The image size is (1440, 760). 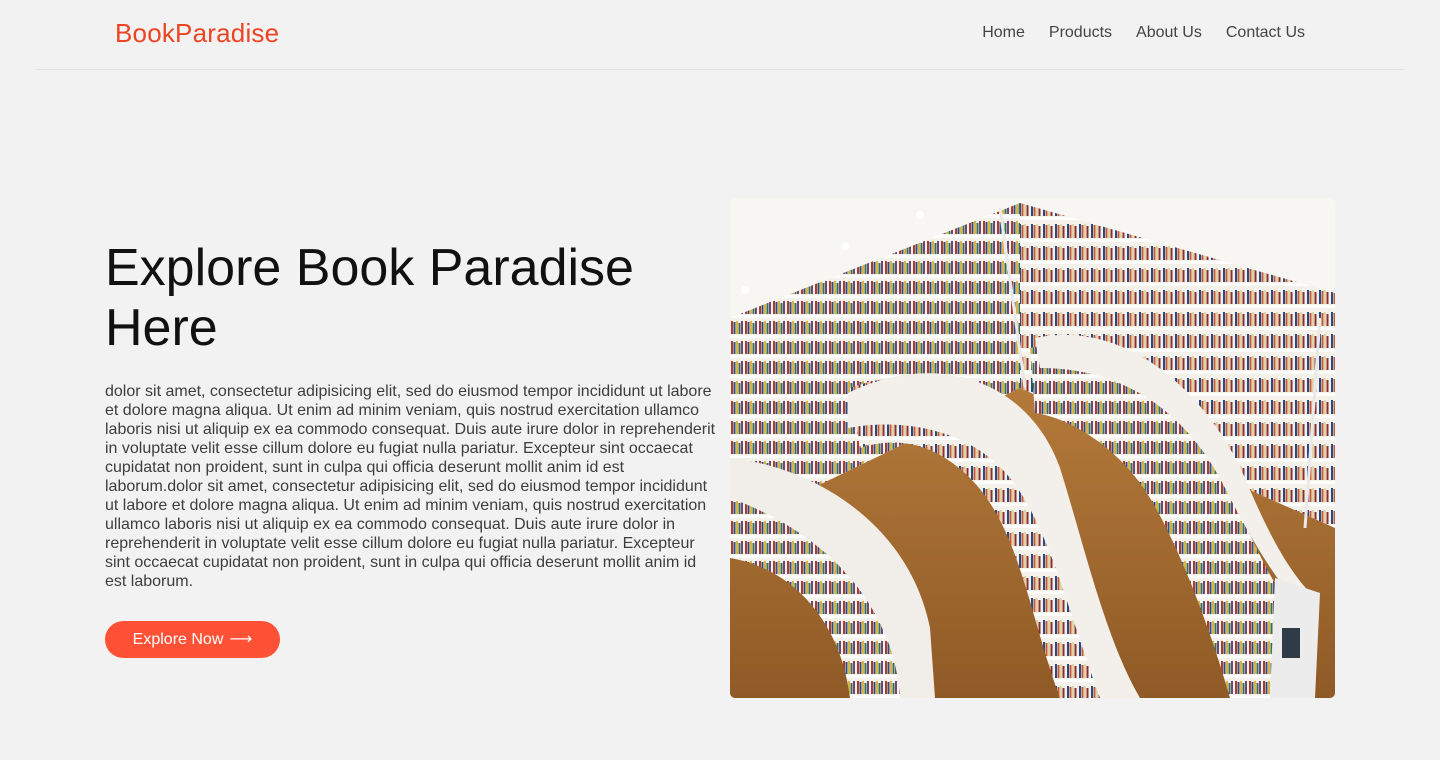 I want to click on nav-link-home: Home, so click(x=1003, y=33).